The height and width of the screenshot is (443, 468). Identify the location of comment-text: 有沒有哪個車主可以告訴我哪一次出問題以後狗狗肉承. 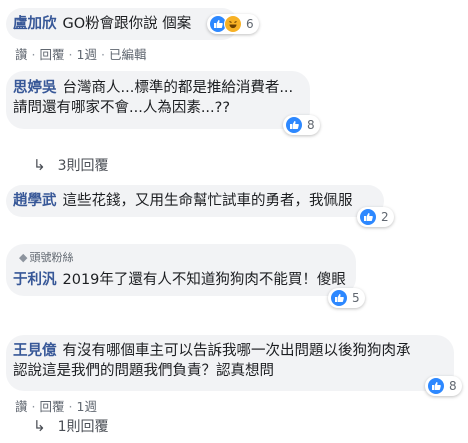
(236, 351).